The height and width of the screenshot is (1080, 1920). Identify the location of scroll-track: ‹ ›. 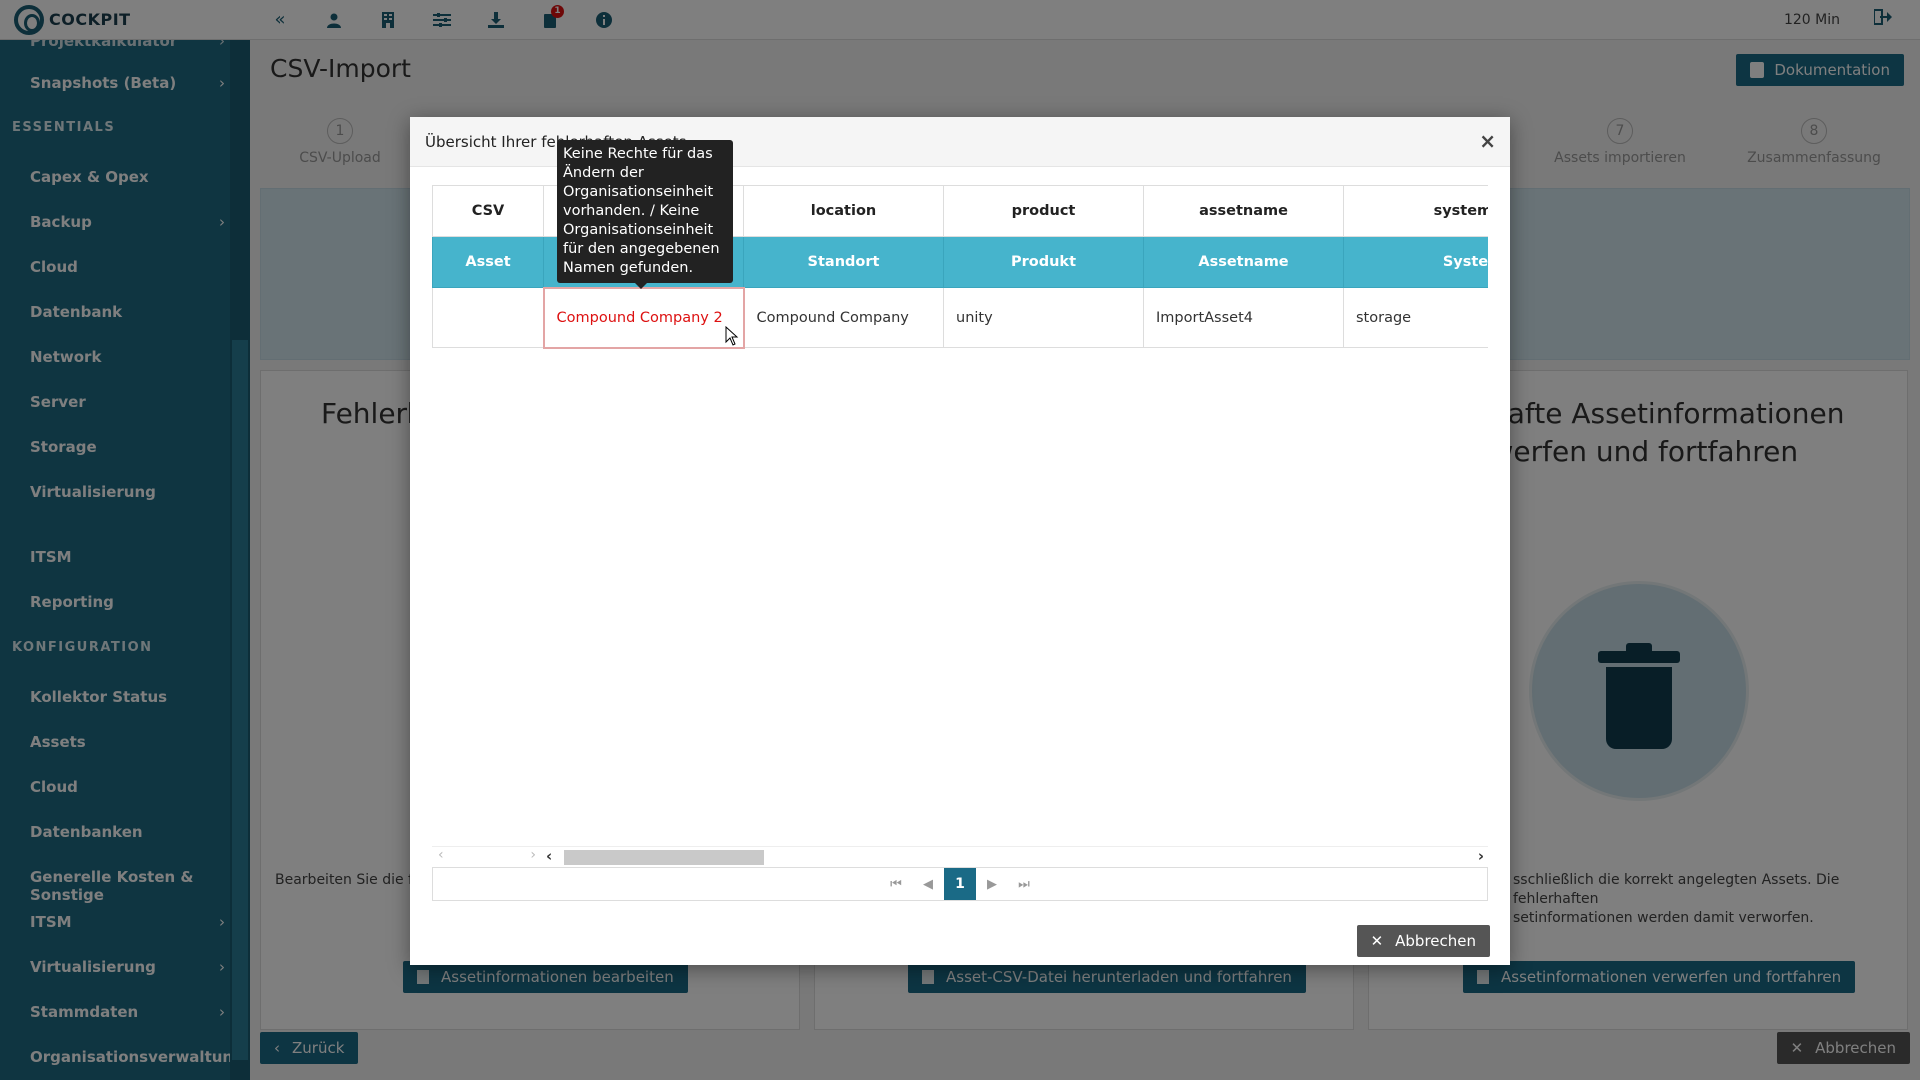
(1015, 857).